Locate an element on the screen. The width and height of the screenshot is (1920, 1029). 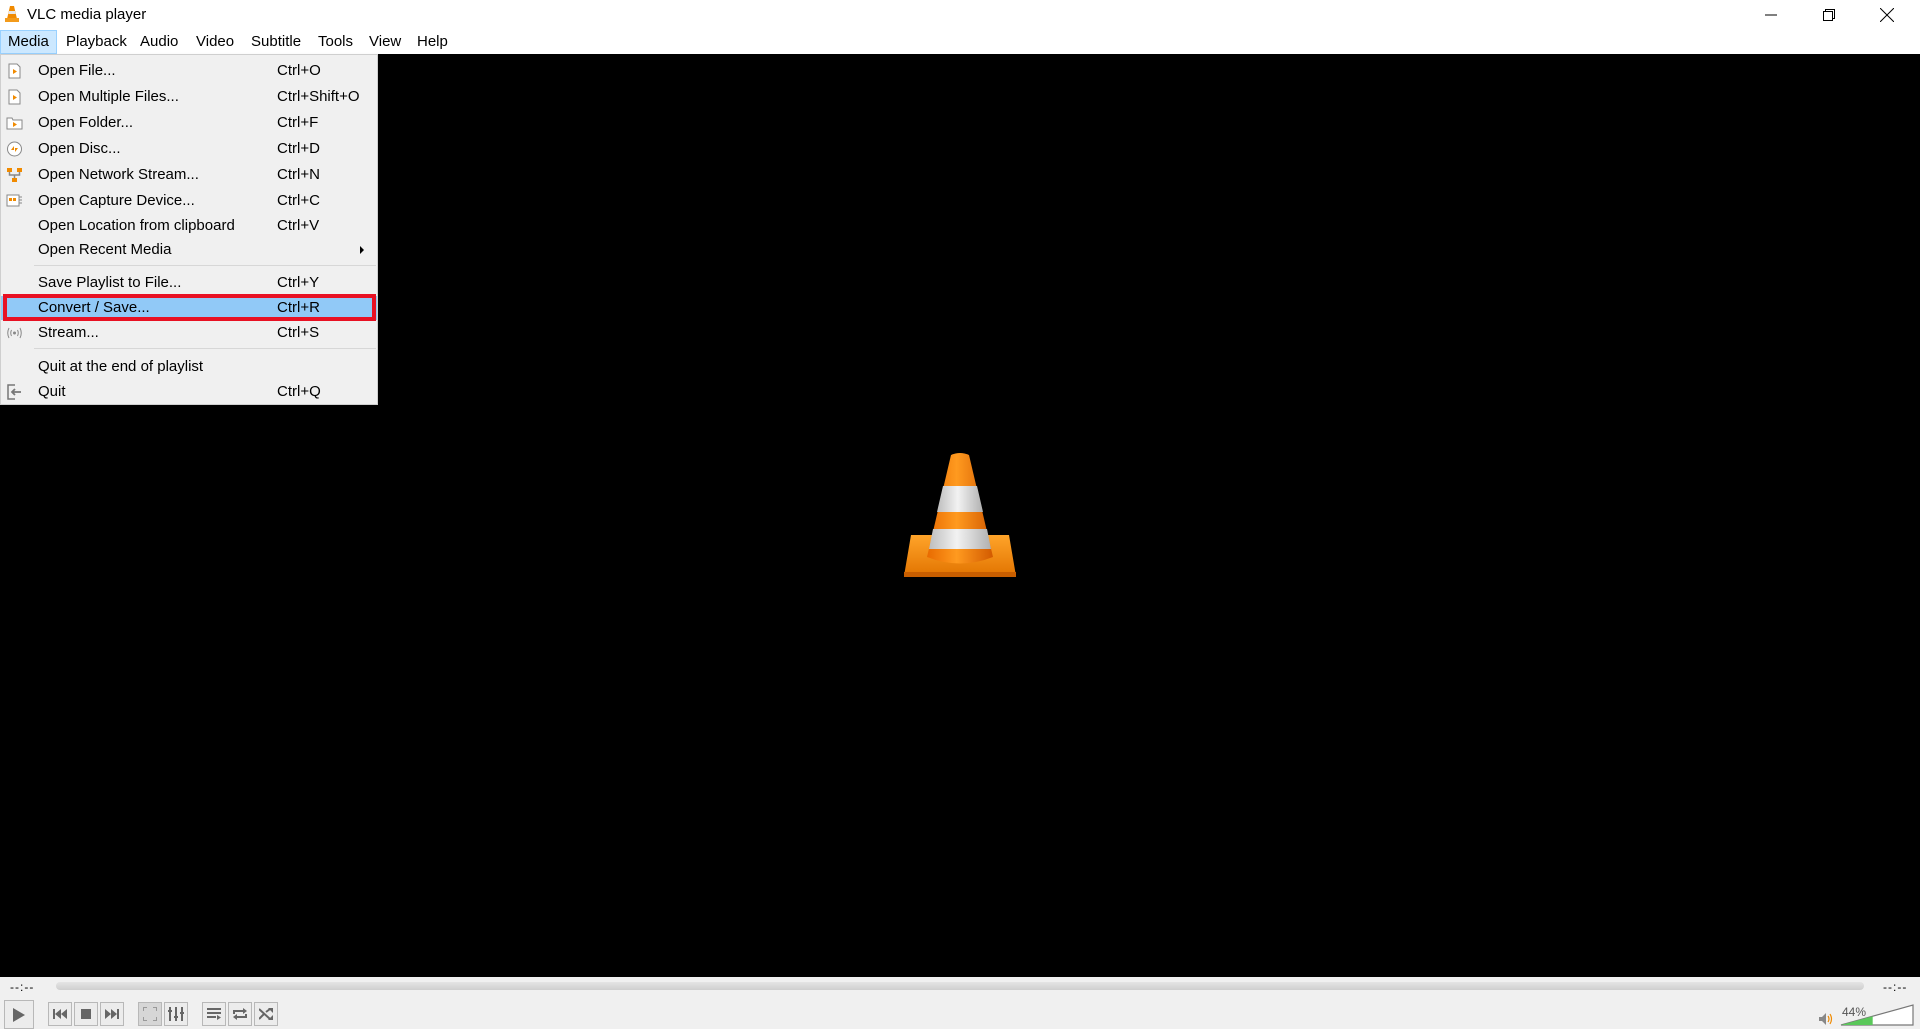
title-bar: VLC media player is located at coordinates (960, 15).